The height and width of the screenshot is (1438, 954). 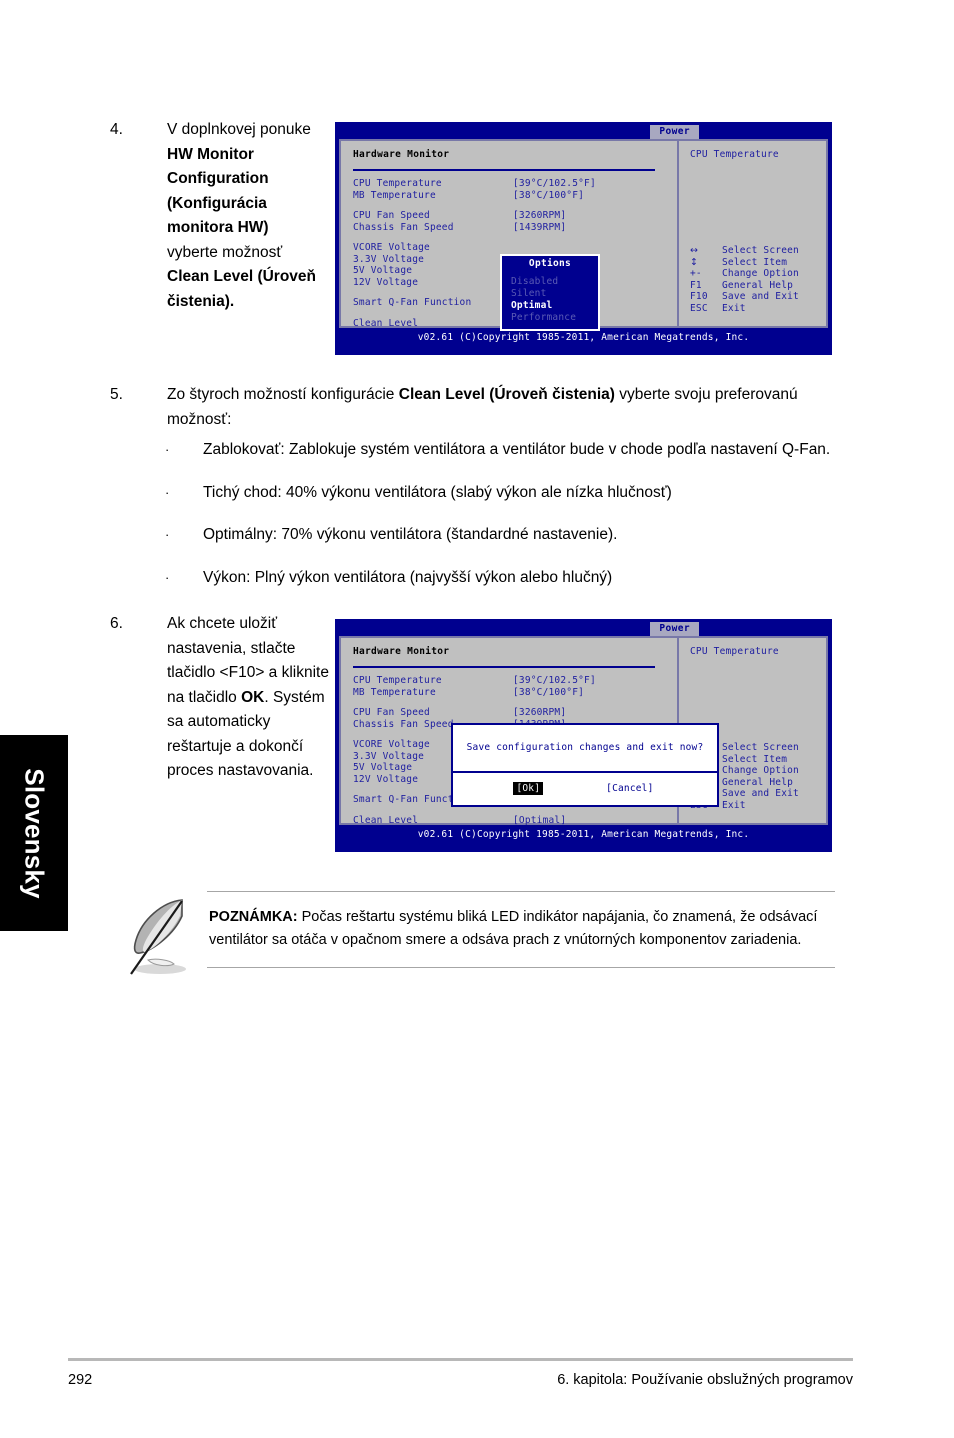 What do you see at coordinates (550, 282) in the screenshot?
I see `options-item-disabled: Disabled` at bounding box center [550, 282].